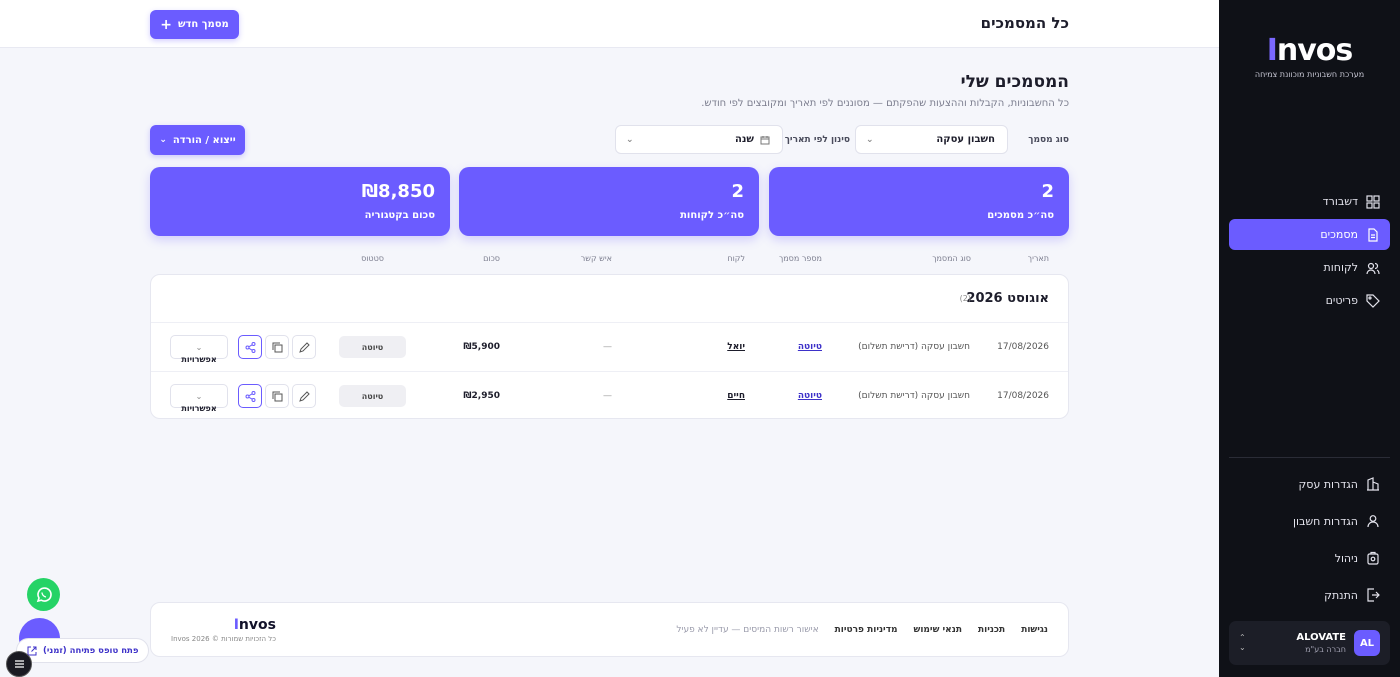  I want to click on sidebar-item-dashboard: דשבורד, so click(1309, 201).